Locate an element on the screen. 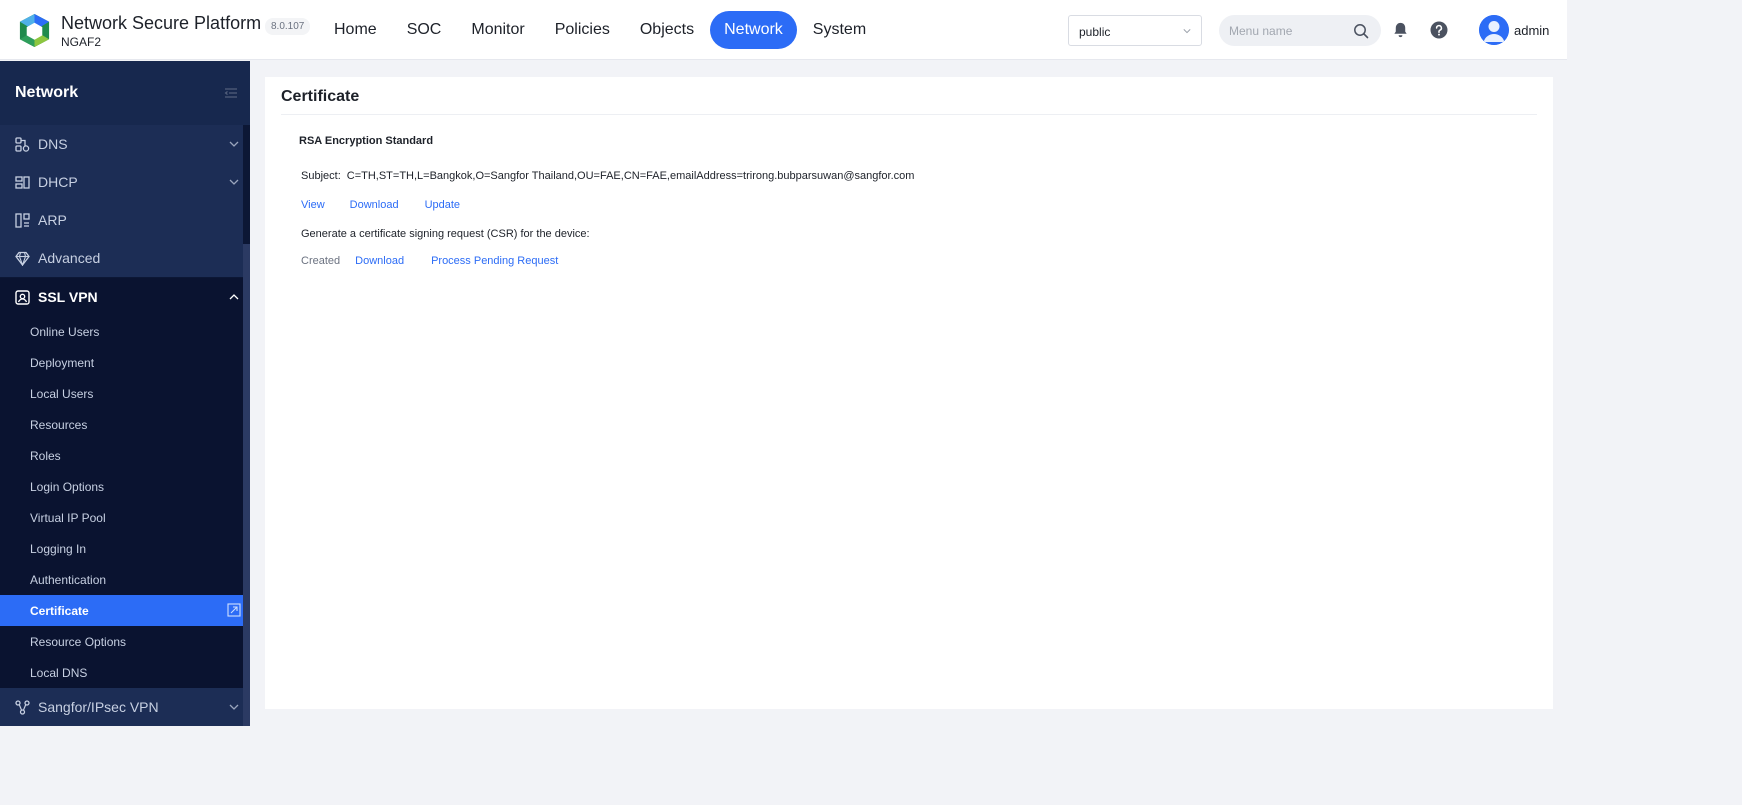 This screenshot has height=805, width=1742. nav-objects: Objects is located at coordinates (667, 30).